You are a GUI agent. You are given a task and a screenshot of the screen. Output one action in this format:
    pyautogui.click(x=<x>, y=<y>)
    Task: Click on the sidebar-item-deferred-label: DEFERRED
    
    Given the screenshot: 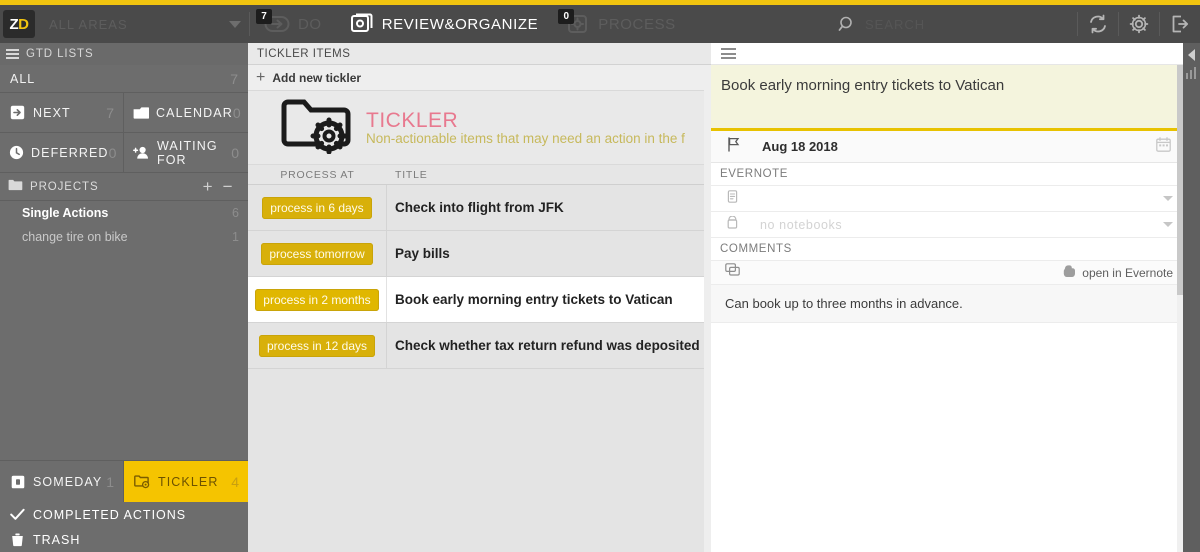 What is the action you would take?
    pyautogui.click(x=70, y=152)
    